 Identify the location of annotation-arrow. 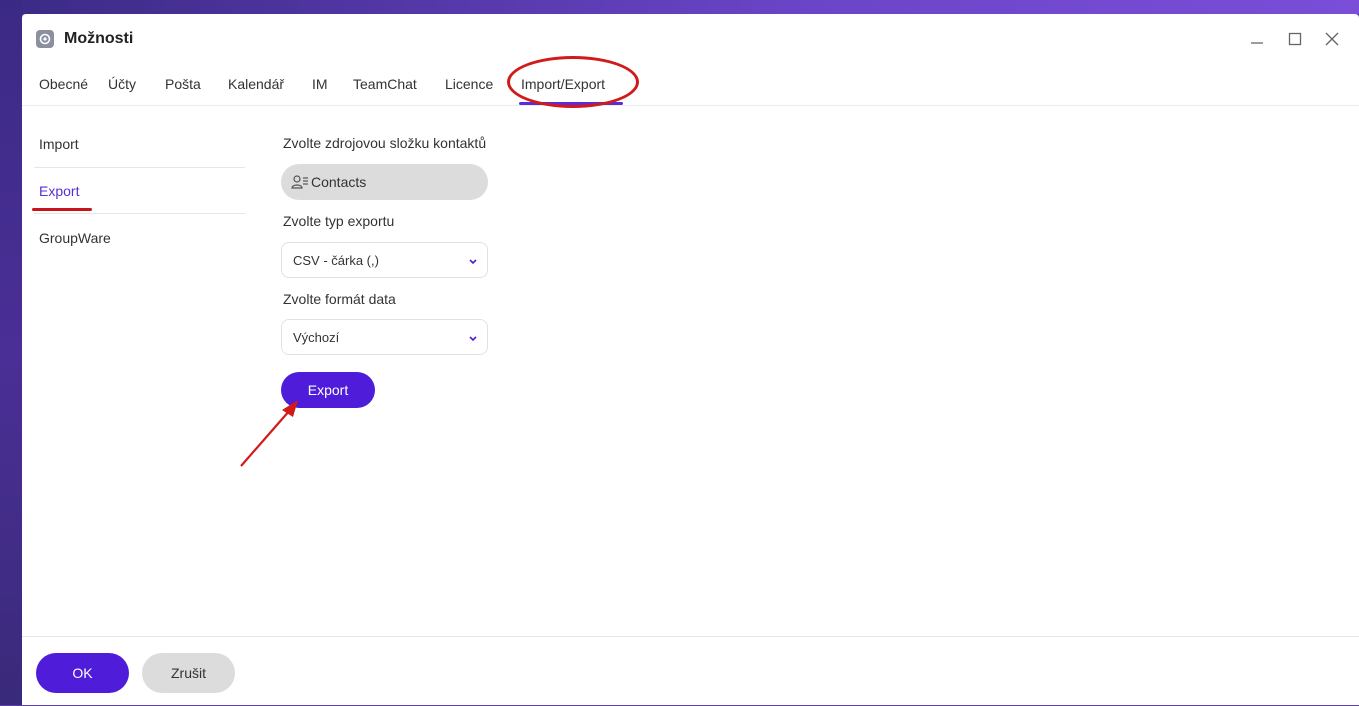
(269, 433).